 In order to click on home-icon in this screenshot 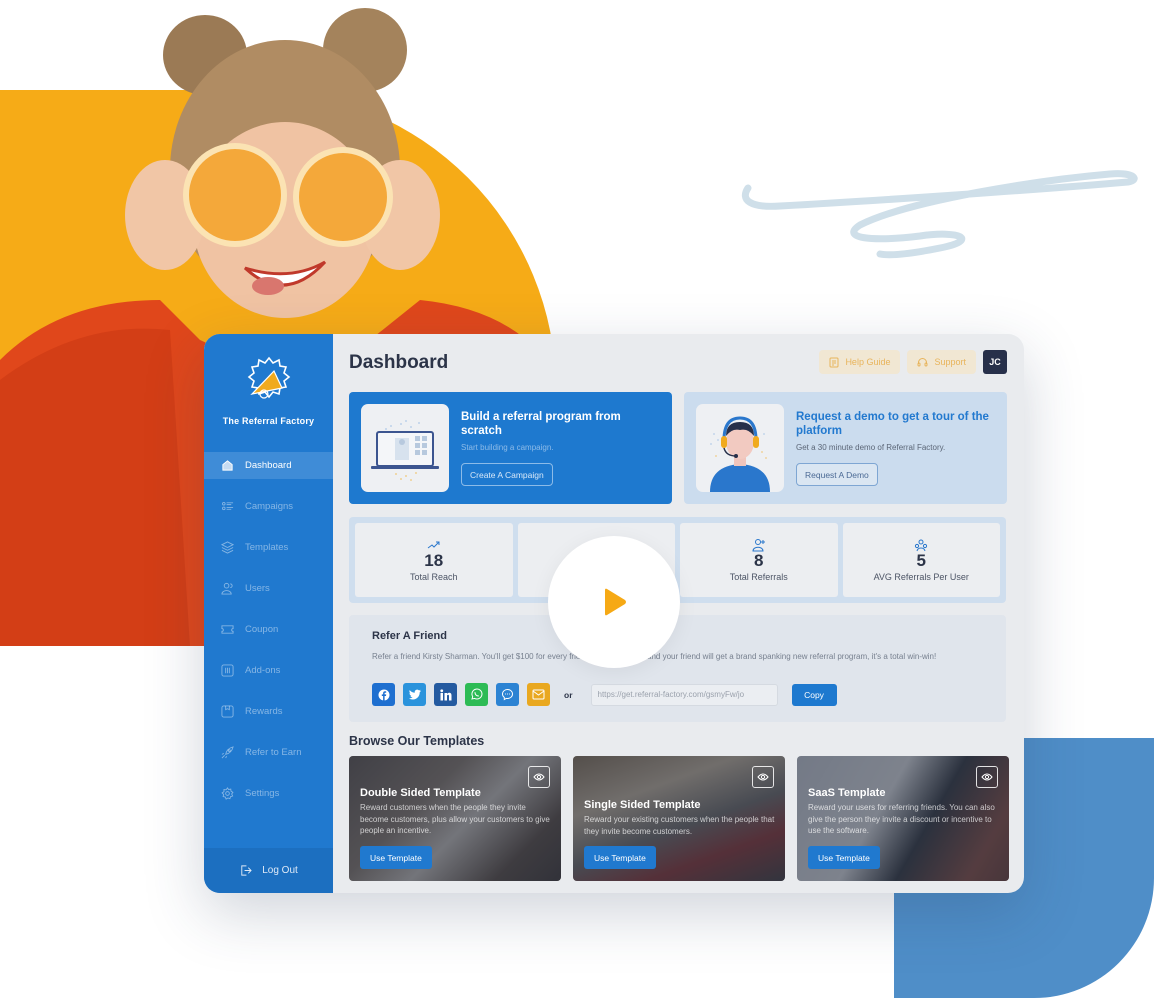, I will do `click(227, 466)`.